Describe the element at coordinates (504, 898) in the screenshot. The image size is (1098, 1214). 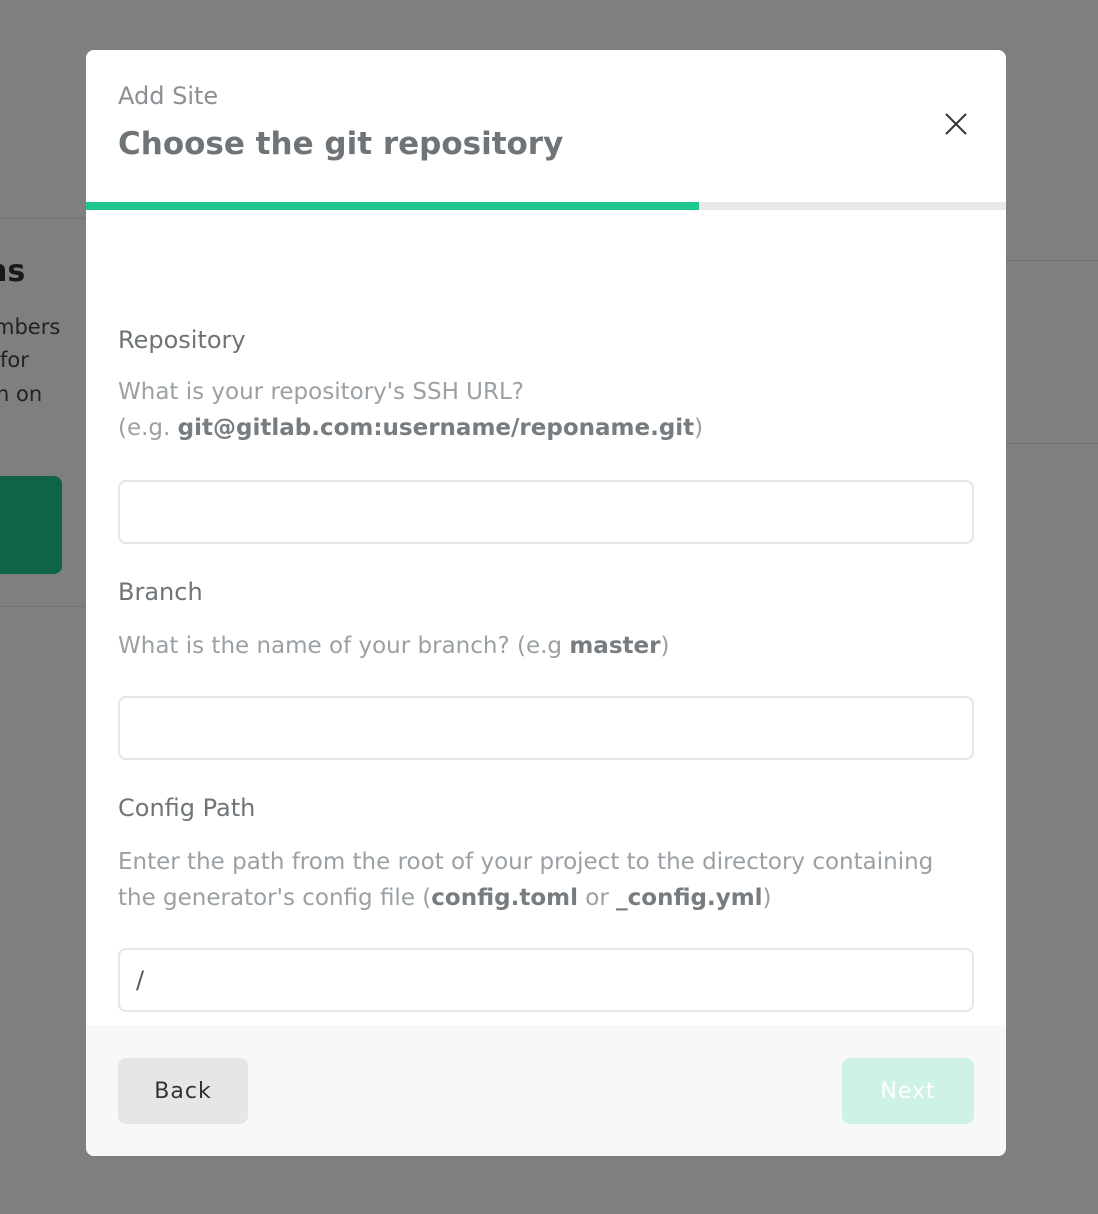
I see `config-path-help-example1: config.toml` at that location.